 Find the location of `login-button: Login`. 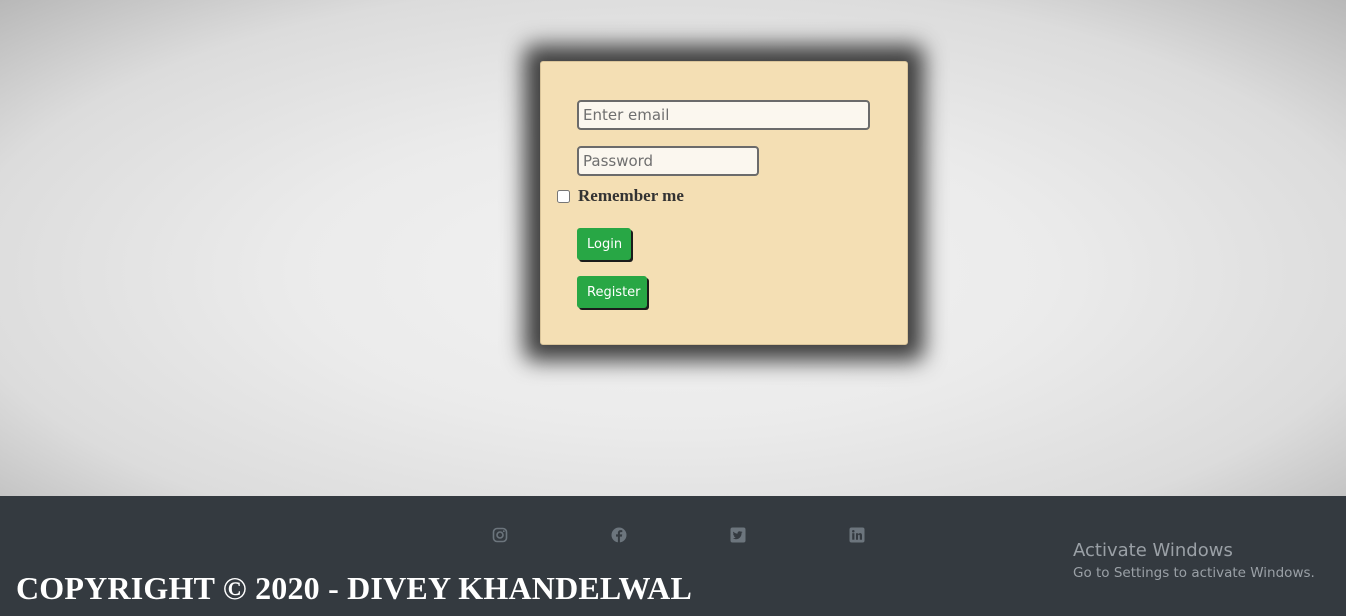

login-button: Login is located at coordinates (604, 244).